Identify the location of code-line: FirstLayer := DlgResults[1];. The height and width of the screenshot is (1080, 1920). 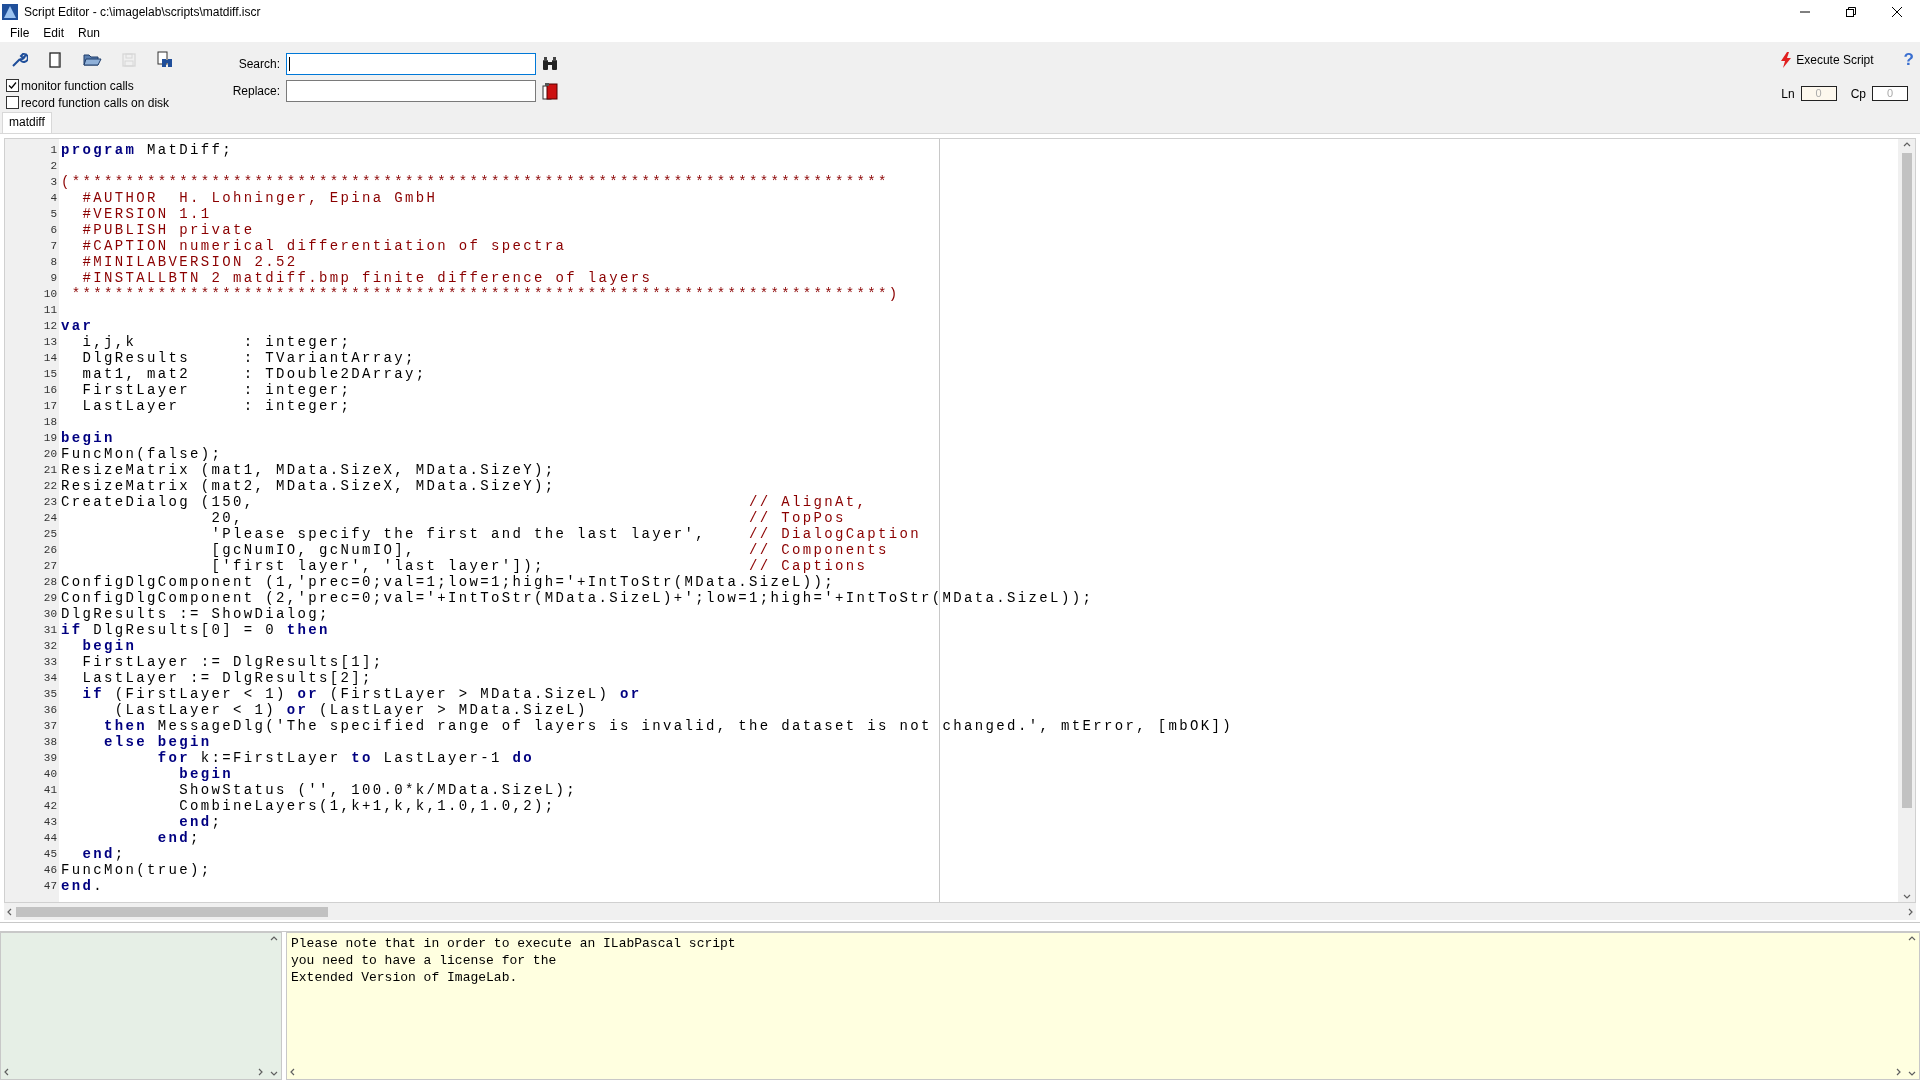
(232, 662).